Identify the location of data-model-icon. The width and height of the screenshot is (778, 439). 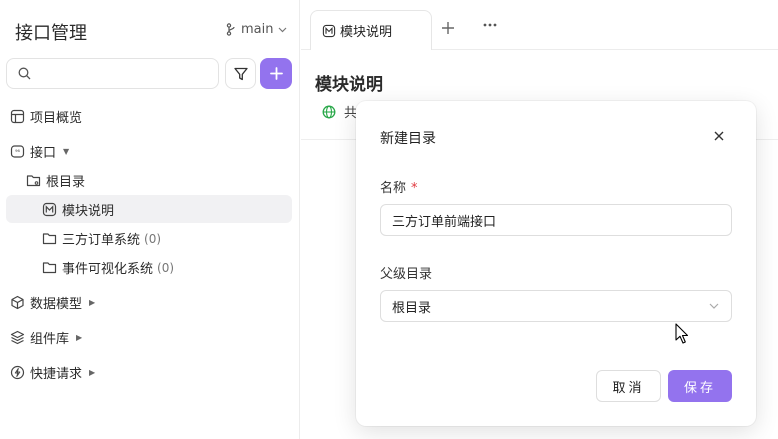
(17, 303).